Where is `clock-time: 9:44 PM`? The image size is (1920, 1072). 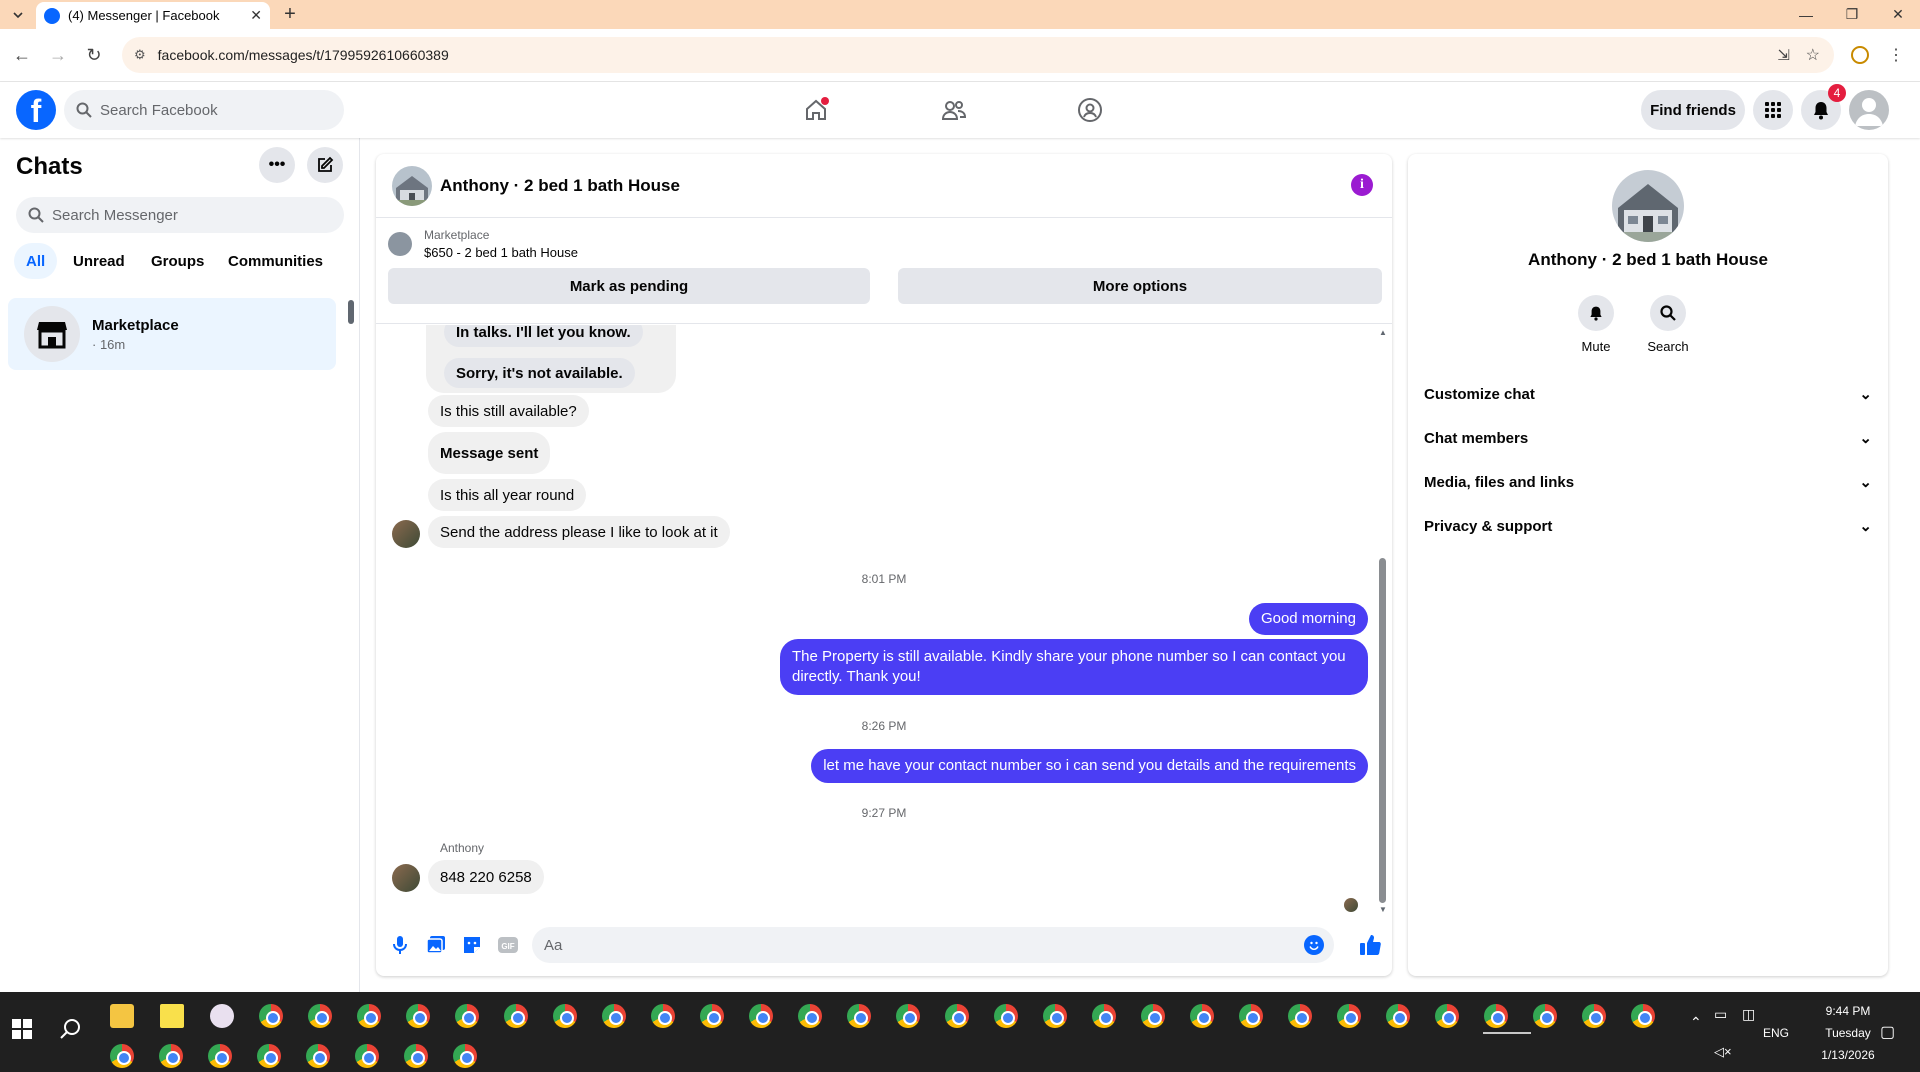 clock-time: 9:44 PM is located at coordinates (1848, 1011).